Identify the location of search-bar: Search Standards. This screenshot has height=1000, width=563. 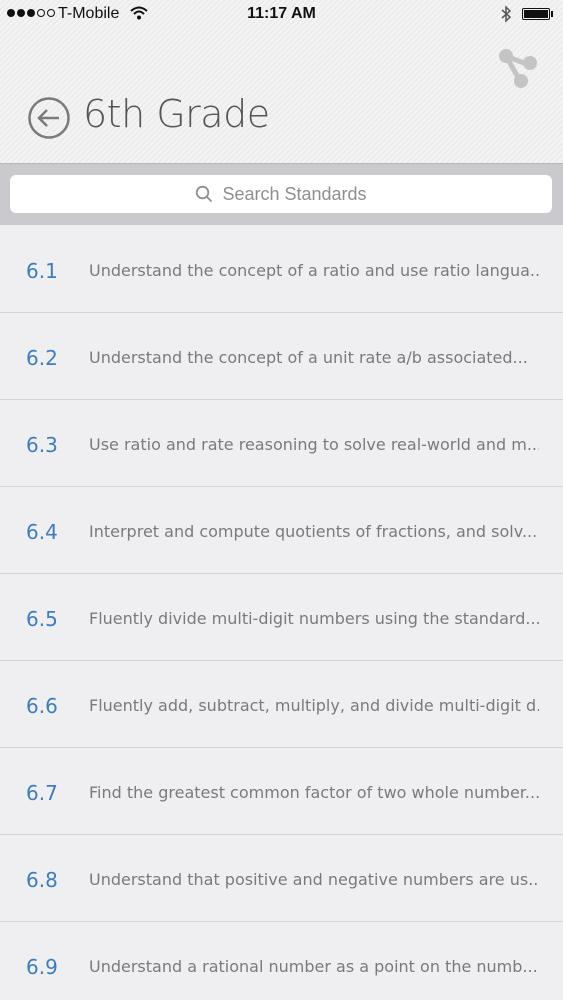
(281, 194).